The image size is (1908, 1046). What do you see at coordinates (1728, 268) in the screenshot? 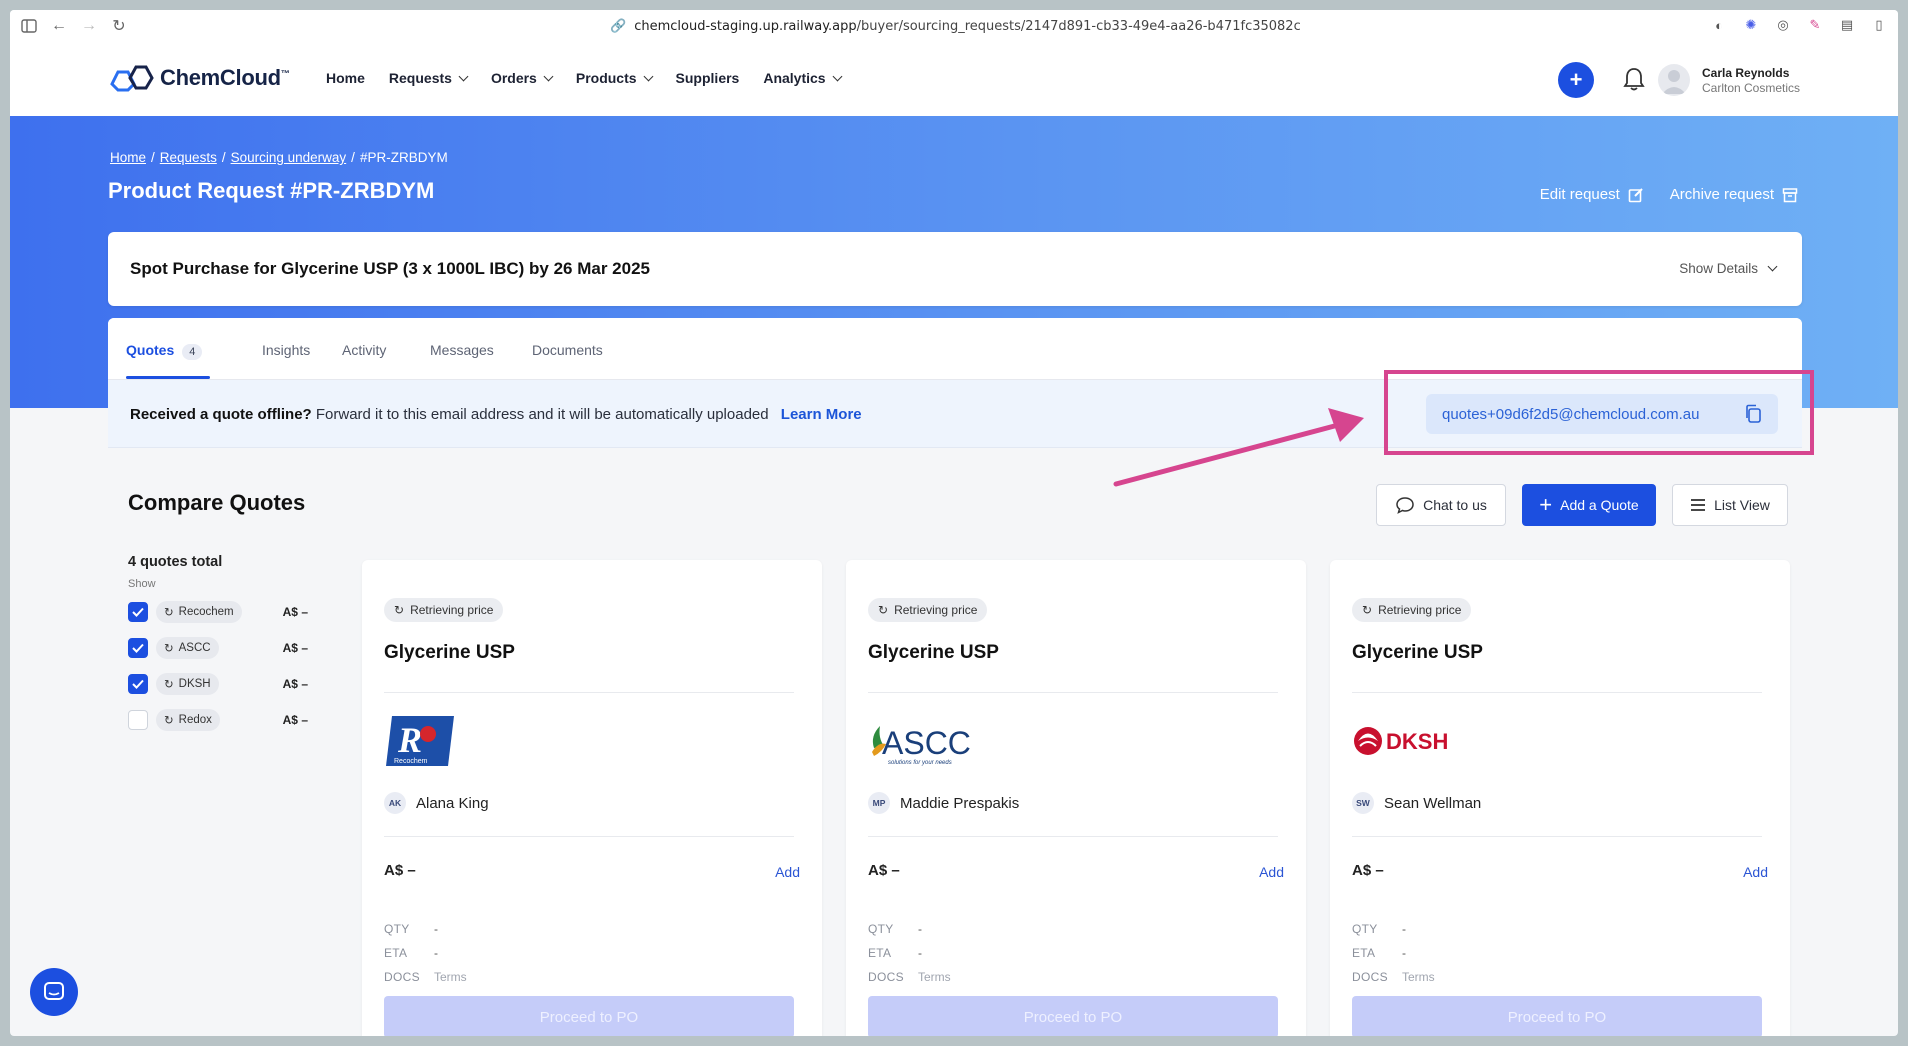
I see `show-details-toggle: Show Details` at bounding box center [1728, 268].